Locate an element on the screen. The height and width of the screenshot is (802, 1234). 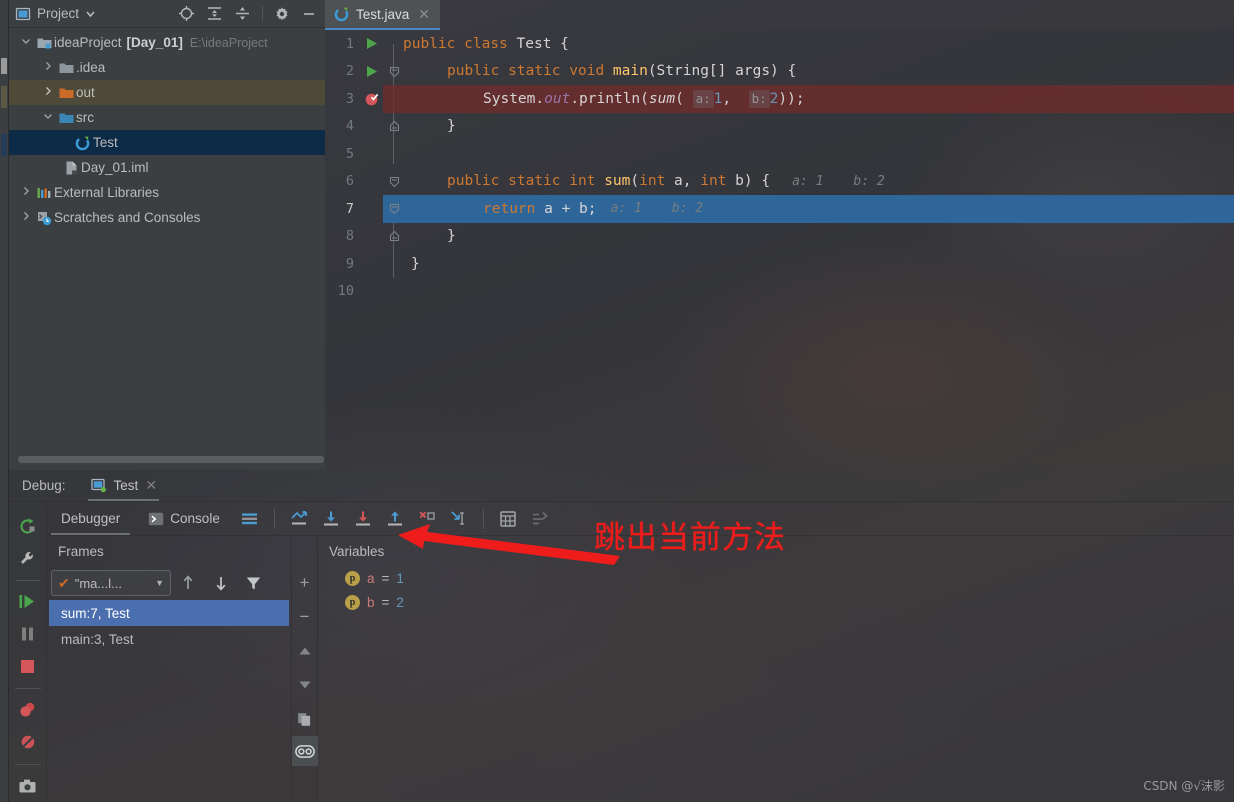
add-watch-icon: + is located at coordinates (304, 583).